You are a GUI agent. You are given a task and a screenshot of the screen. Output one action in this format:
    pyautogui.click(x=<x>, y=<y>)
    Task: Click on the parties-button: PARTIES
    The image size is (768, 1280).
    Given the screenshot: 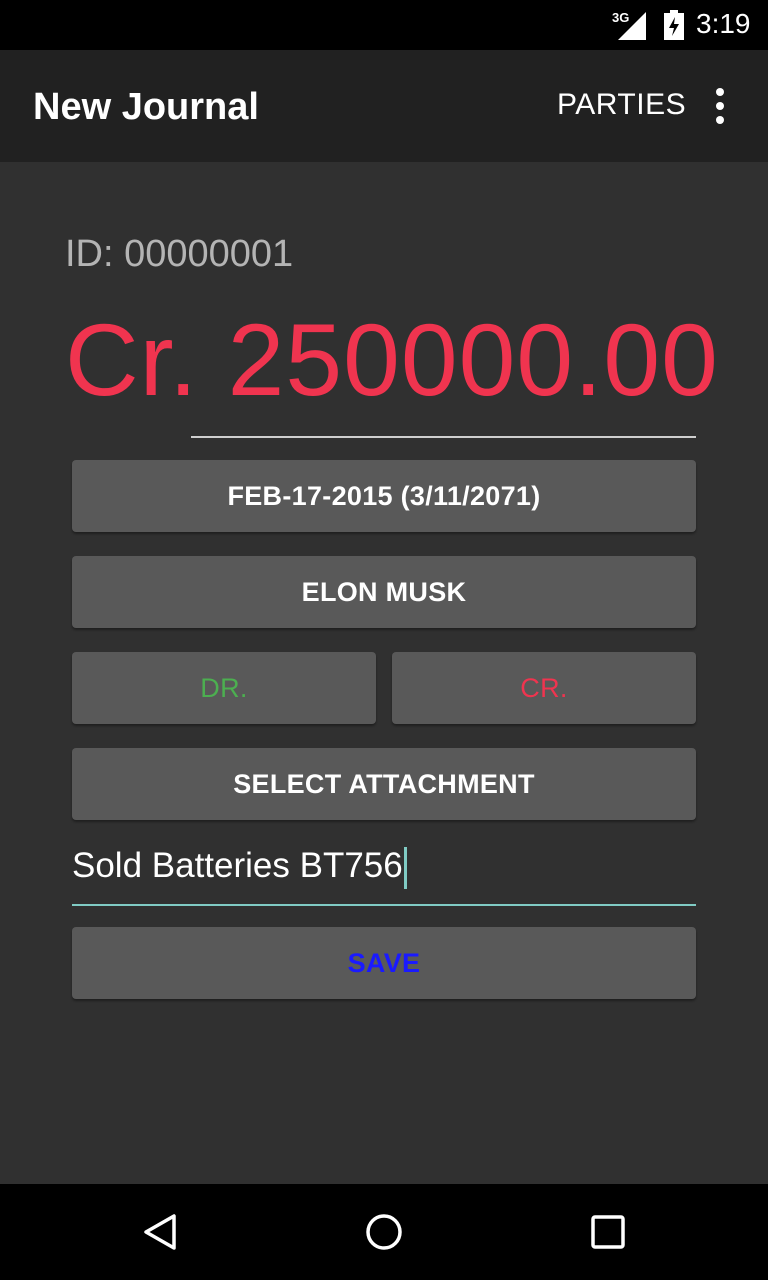 What is the action you would take?
    pyautogui.click(x=621, y=105)
    